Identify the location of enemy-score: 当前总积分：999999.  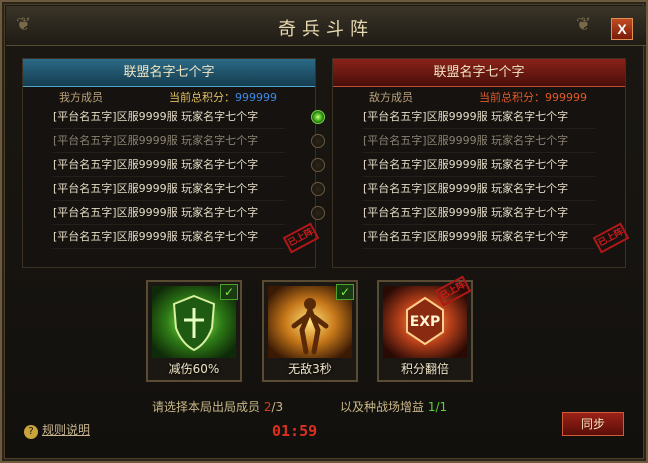
(533, 97).